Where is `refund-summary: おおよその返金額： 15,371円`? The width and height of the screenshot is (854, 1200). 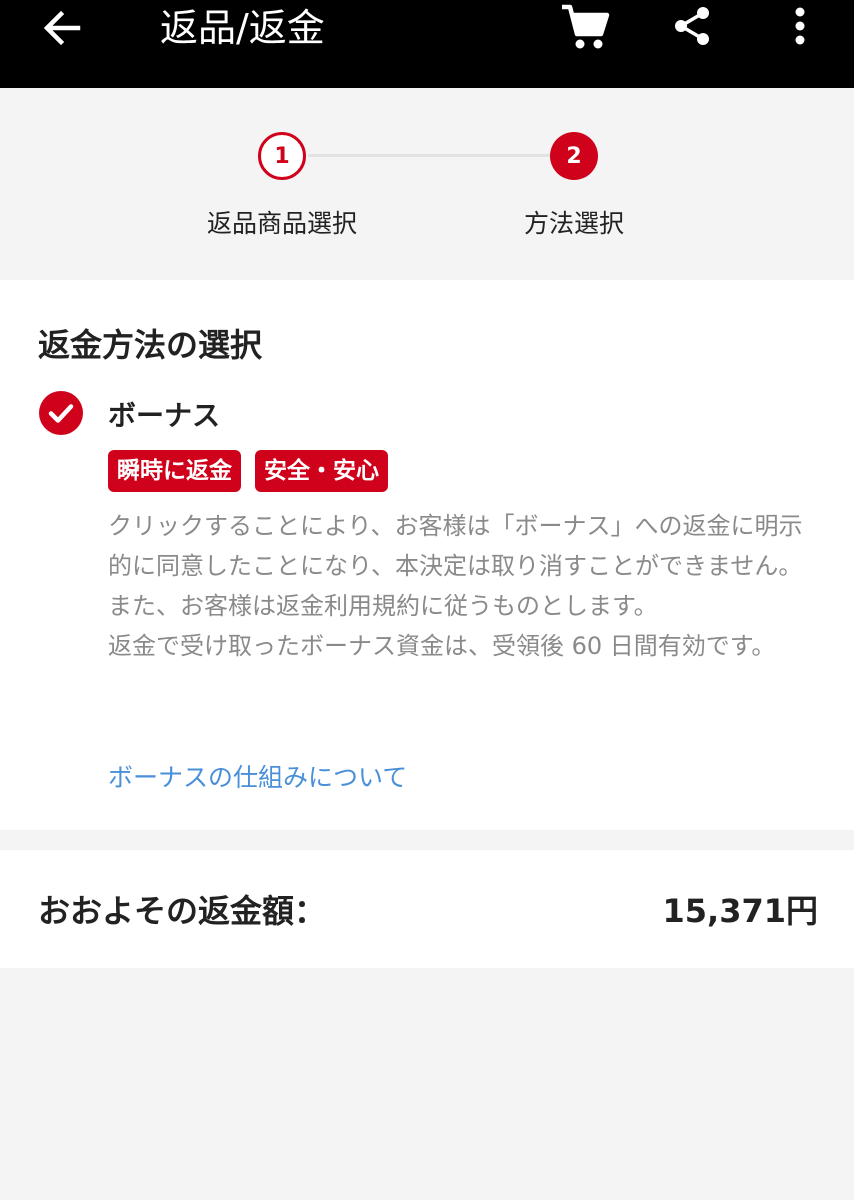
refund-summary: おおよその返金額： 15,371円 is located at coordinates (427, 909).